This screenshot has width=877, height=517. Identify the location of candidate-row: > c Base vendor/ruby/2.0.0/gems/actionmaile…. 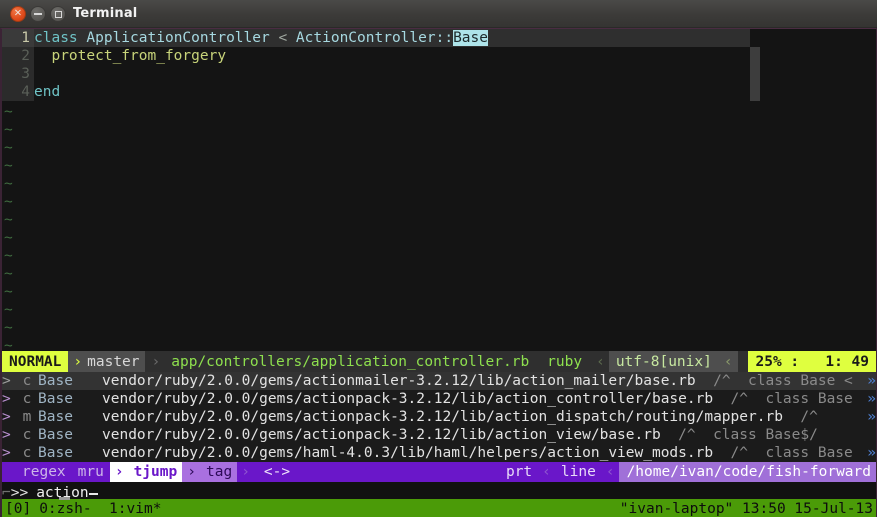
(439, 381).